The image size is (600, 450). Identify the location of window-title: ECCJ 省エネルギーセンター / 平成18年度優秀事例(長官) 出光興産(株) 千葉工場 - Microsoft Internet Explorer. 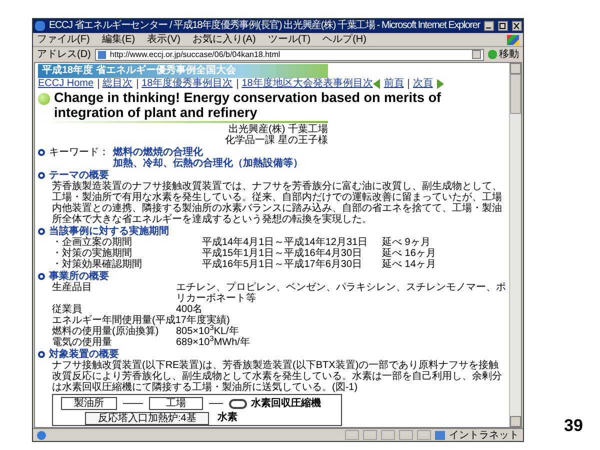
(264, 26).